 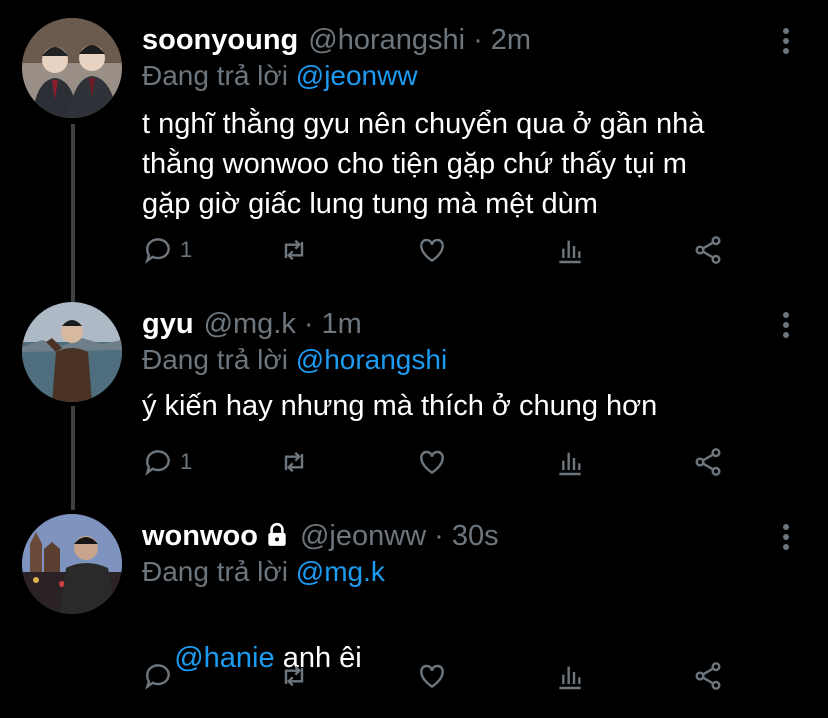 I want to click on display-name: gyu, so click(x=168, y=324).